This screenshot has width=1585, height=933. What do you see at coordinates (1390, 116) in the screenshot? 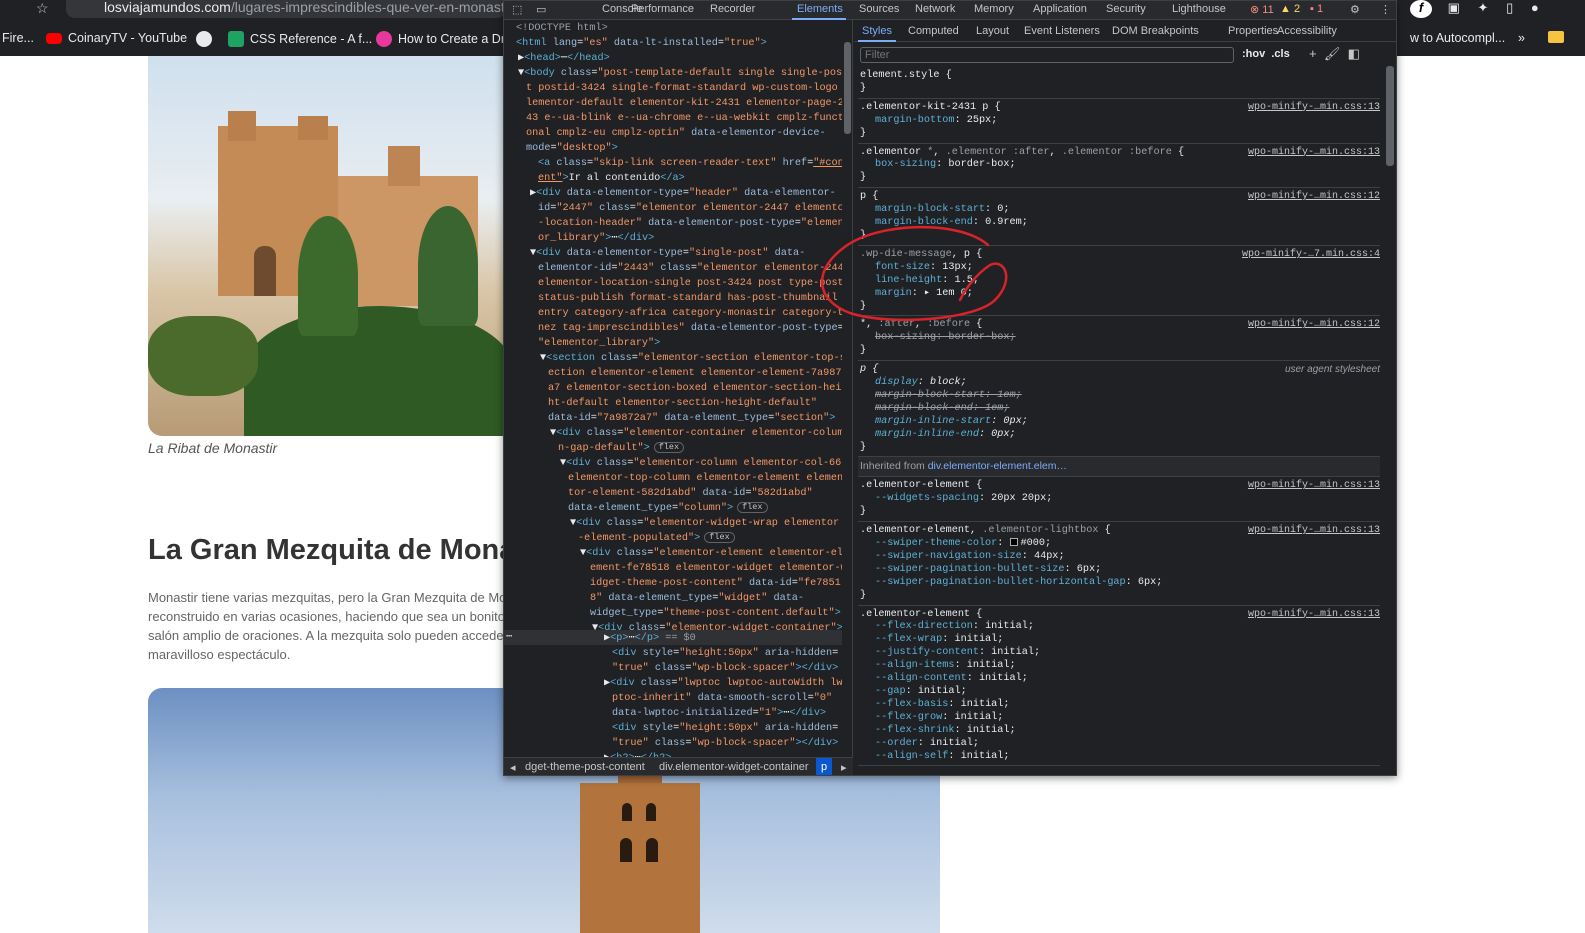
I see `styles-scrollbar-thumb` at bounding box center [1390, 116].